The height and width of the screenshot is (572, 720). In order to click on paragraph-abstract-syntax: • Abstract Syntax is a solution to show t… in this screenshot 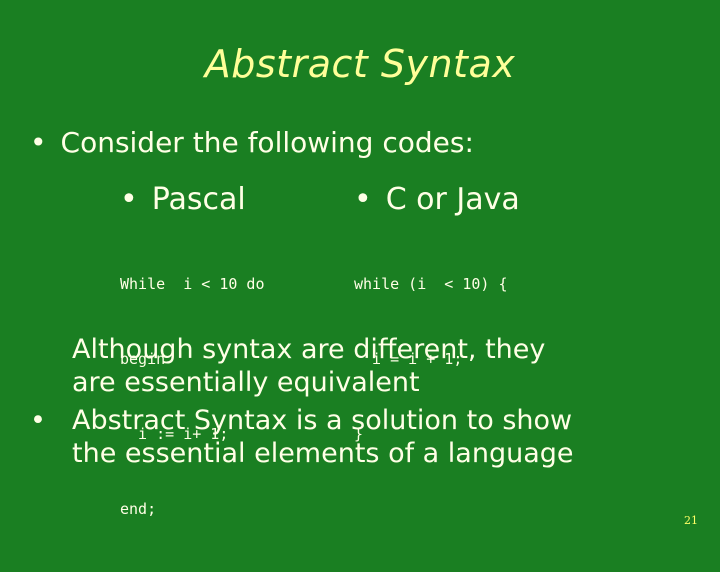, I will do `click(302, 437)`.